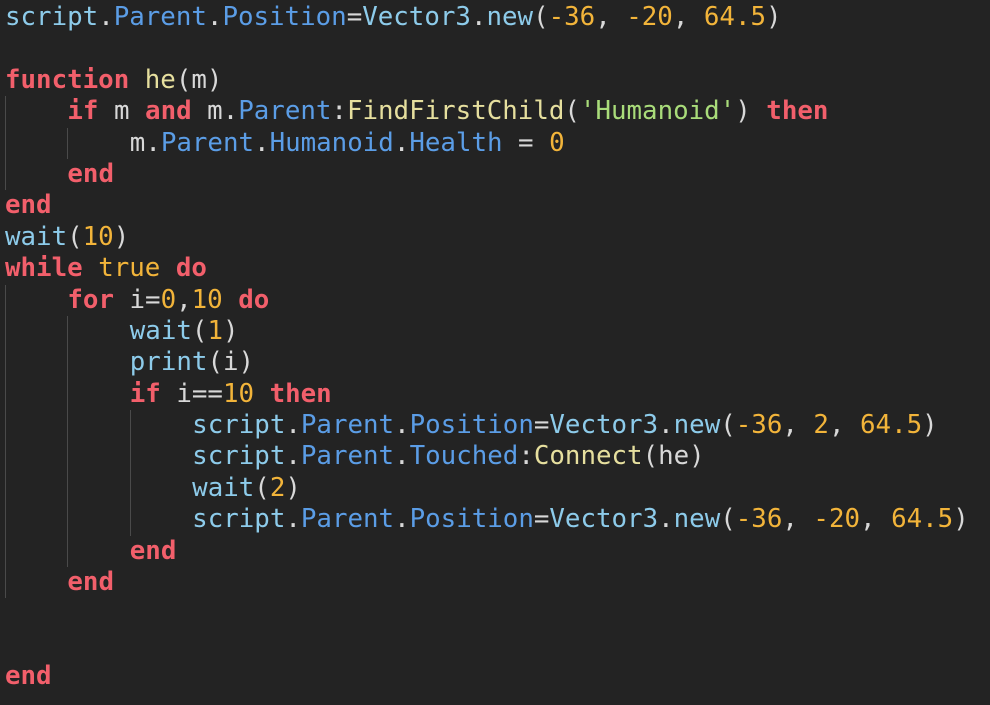 This screenshot has width=990, height=705. Describe the element at coordinates (44, 268) in the screenshot. I see `code-token: while` at that location.